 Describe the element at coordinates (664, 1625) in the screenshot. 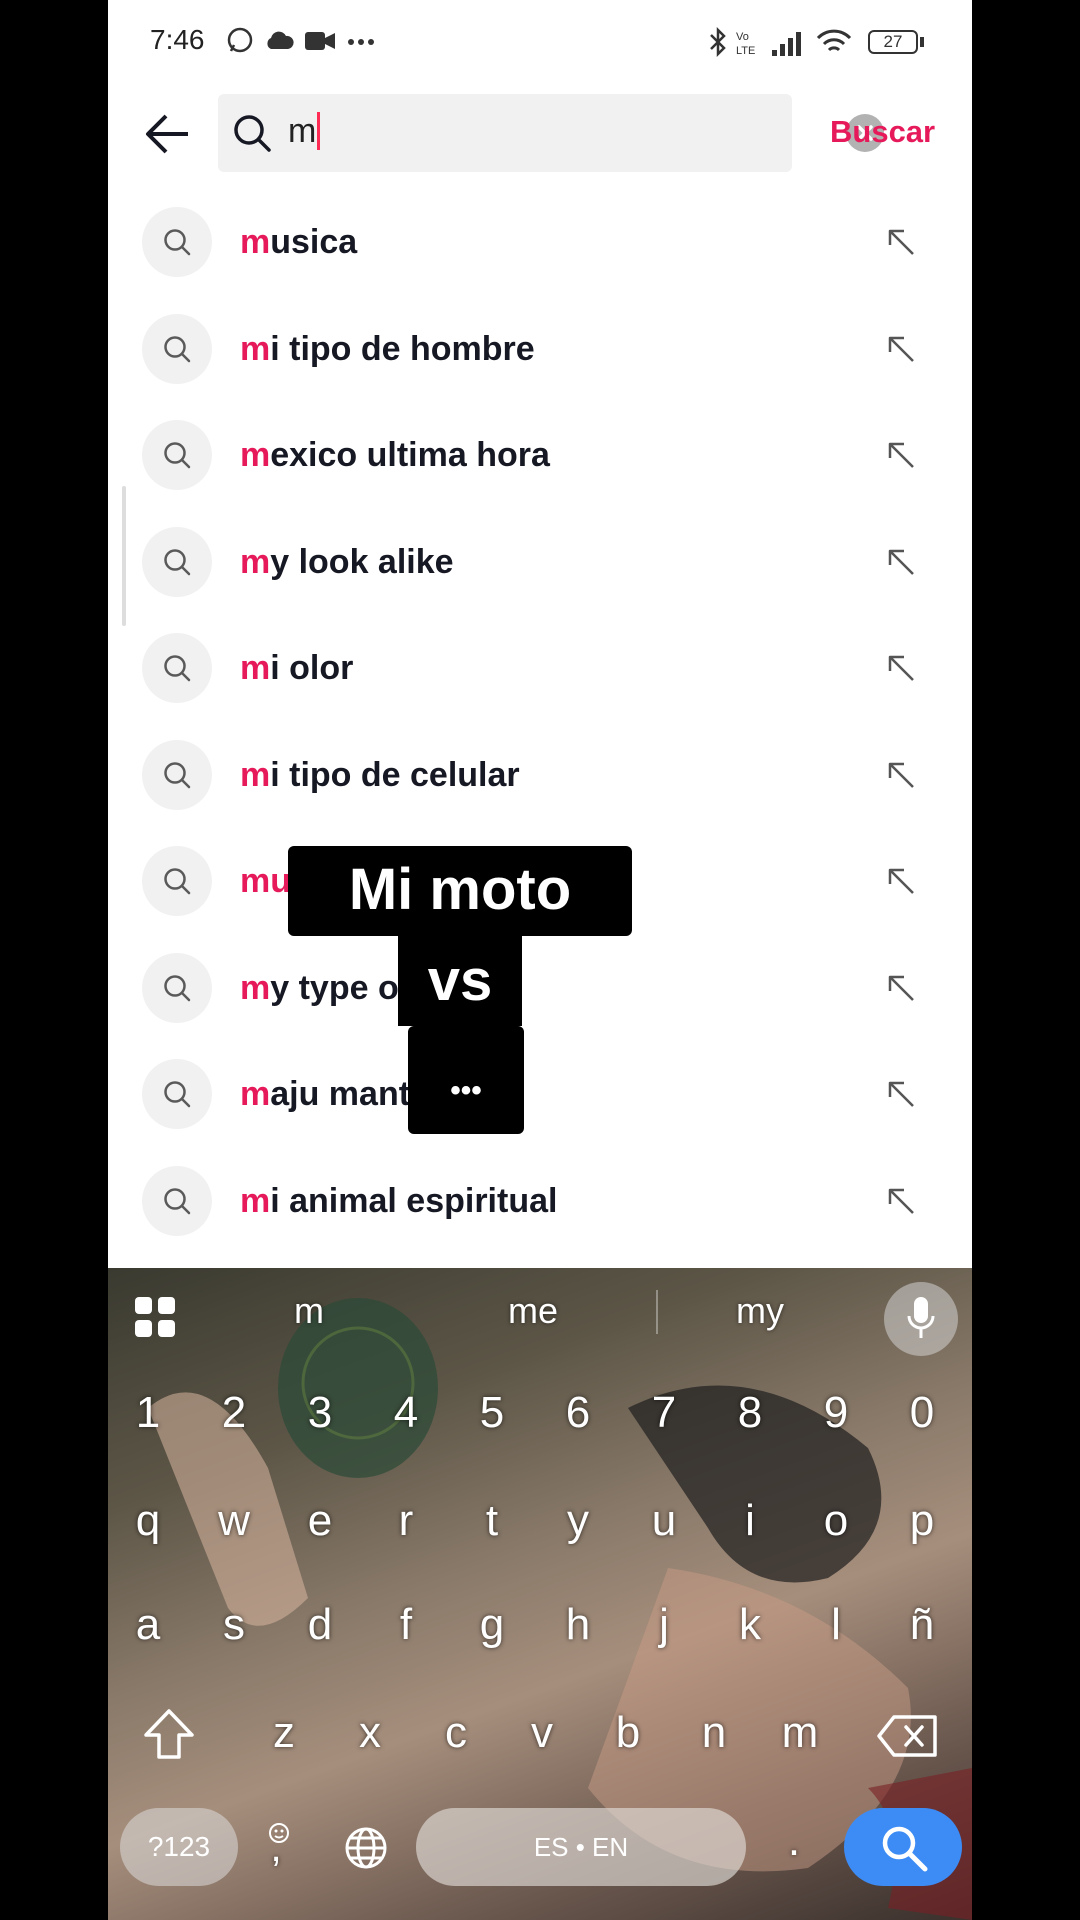

I see `letter-key: j` at that location.